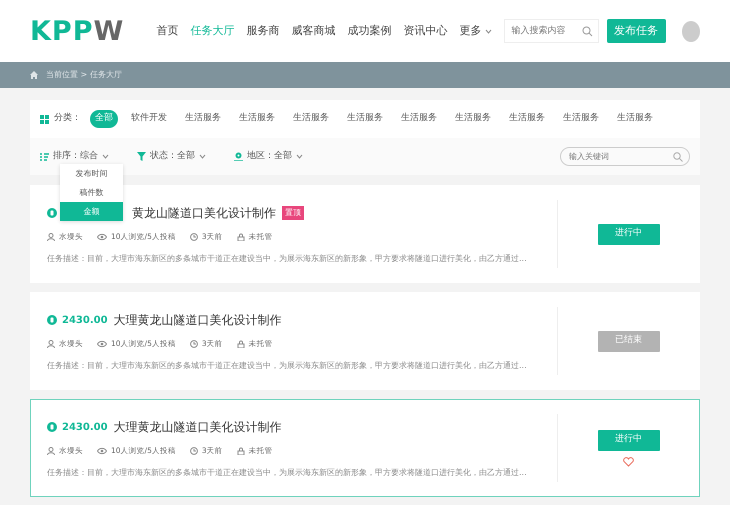 Image resolution: width=730 pixels, height=505 pixels. I want to click on menu-item: 稿件数, so click(91, 192).